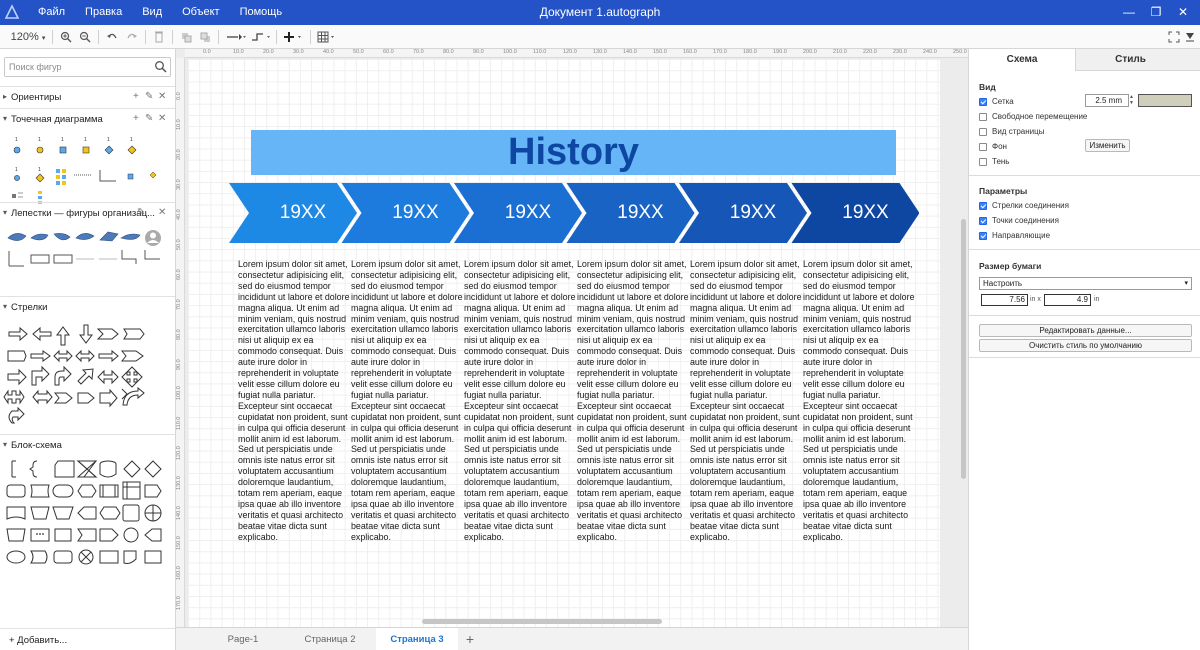 The height and width of the screenshot is (650, 1200). What do you see at coordinates (103, 12) in the screenshot?
I see `menu-edit: Правка` at bounding box center [103, 12].